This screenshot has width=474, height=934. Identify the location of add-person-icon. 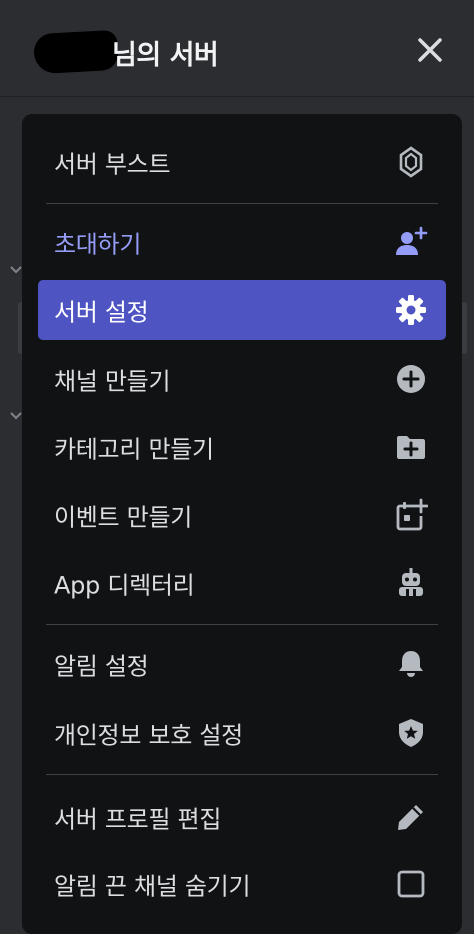
(411, 242).